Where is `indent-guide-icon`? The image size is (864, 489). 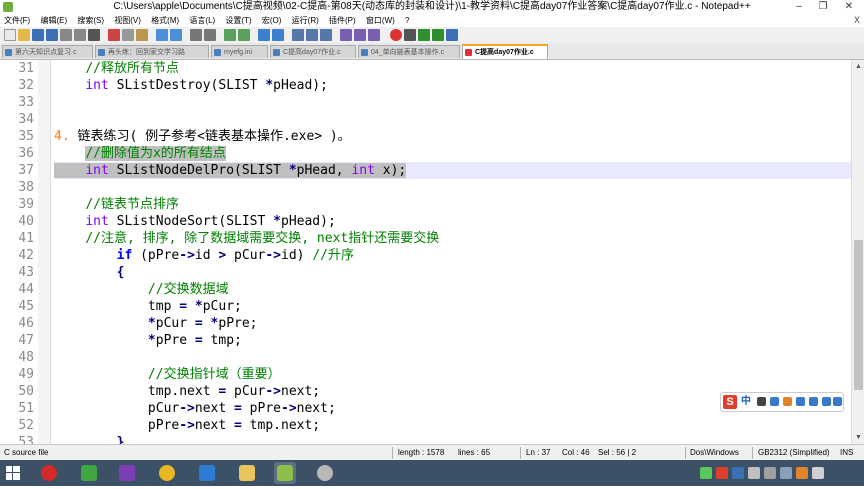
indent-guide-icon is located at coordinates (326, 35).